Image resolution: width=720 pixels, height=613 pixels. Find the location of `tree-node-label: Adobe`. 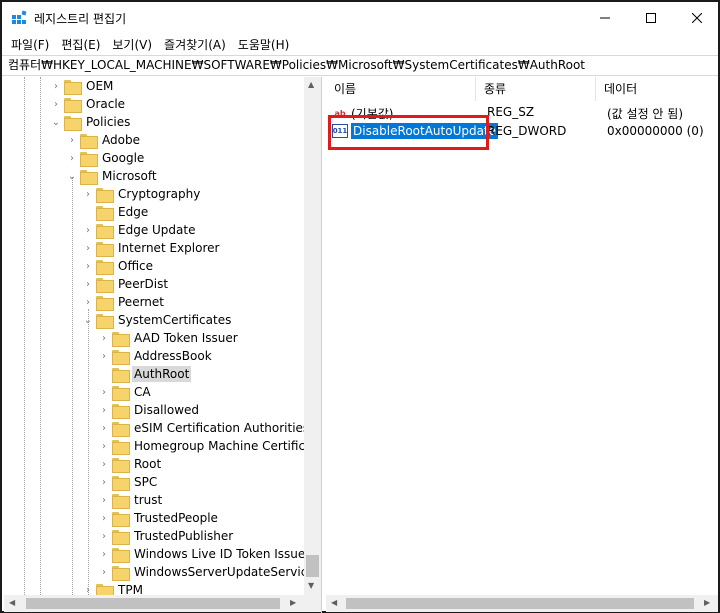

tree-node-label: Adobe is located at coordinates (121, 140).